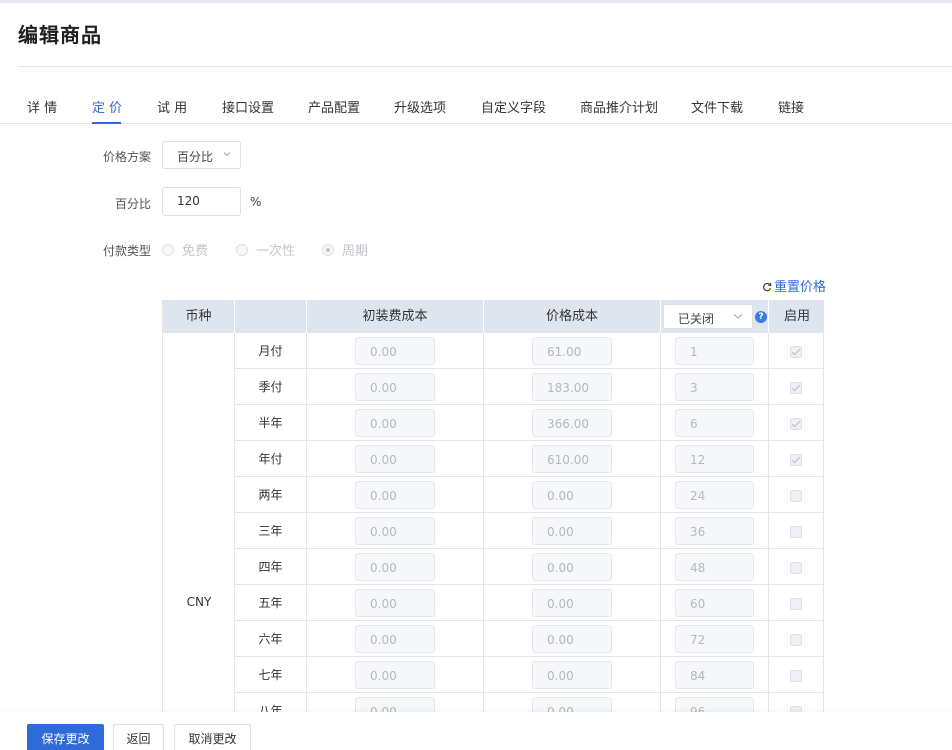  What do you see at coordinates (201, 155) in the screenshot?
I see `pricing-scheme-select: 百分比` at bounding box center [201, 155].